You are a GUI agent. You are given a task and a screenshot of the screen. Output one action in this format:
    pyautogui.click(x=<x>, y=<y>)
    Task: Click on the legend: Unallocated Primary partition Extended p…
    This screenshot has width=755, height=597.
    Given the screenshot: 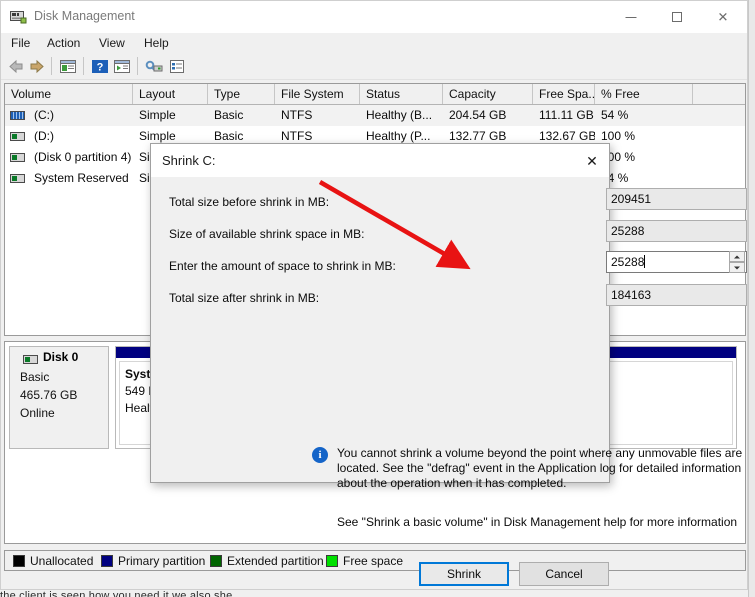 What is the action you would take?
    pyautogui.click(x=375, y=560)
    